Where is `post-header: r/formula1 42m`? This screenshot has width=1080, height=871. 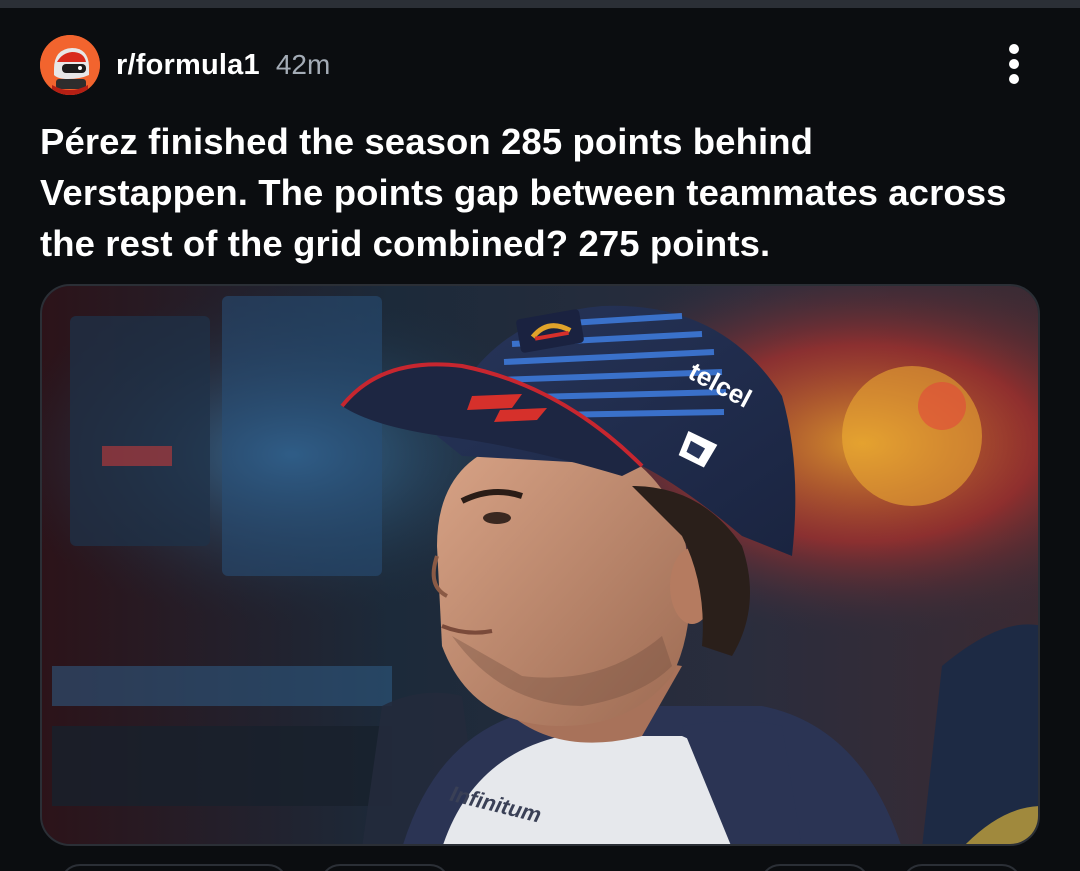 post-header: r/formula1 42m is located at coordinates (185, 65).